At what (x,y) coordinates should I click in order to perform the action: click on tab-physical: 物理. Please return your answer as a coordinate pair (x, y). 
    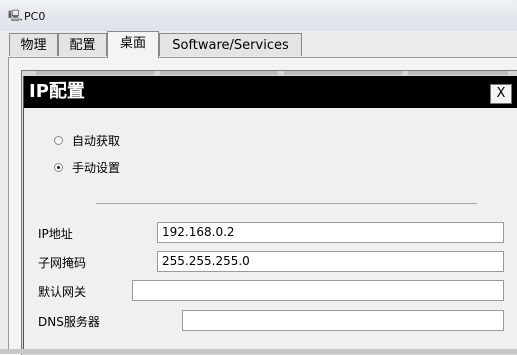
    Looking at the image, I should click on (33, 44).